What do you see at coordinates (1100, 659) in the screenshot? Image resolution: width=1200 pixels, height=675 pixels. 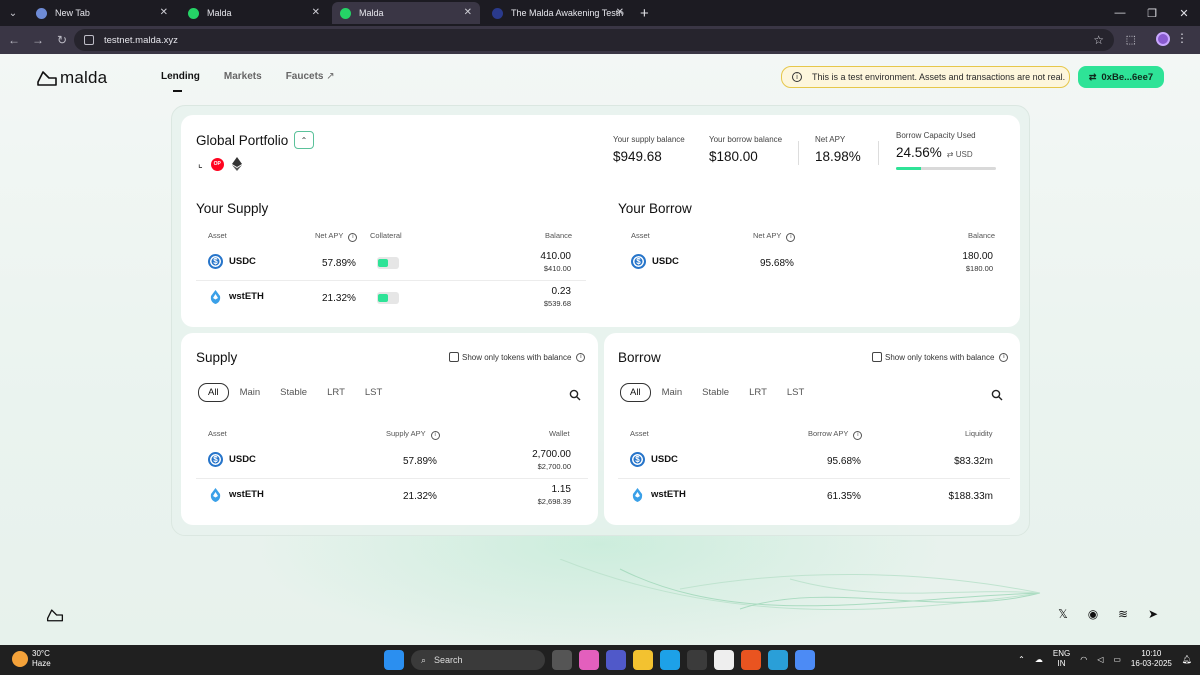 I see `volume-icon: ◁` at bounding box center [1100, 659].